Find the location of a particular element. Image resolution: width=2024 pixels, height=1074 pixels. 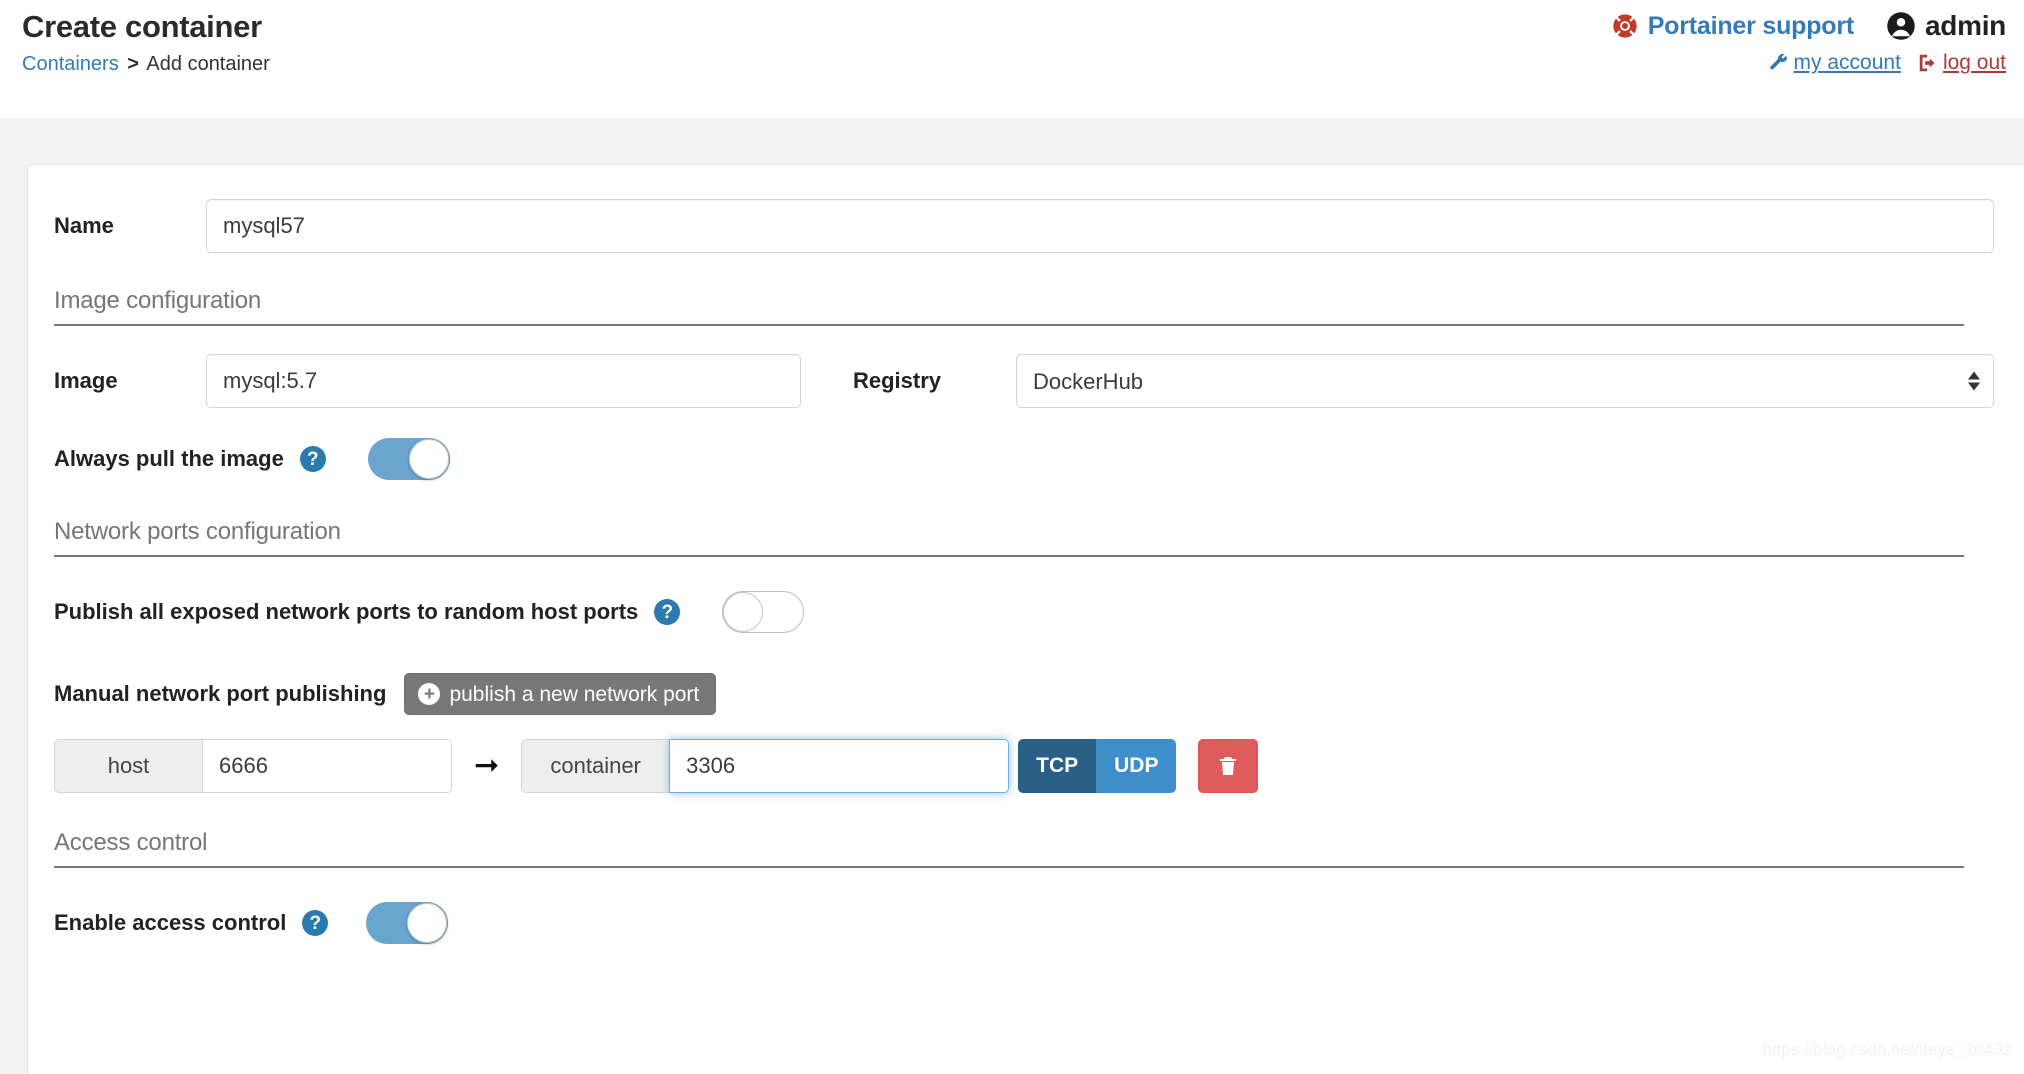

always-pull-label: Always pull the image is located at coordinates (169, 458).